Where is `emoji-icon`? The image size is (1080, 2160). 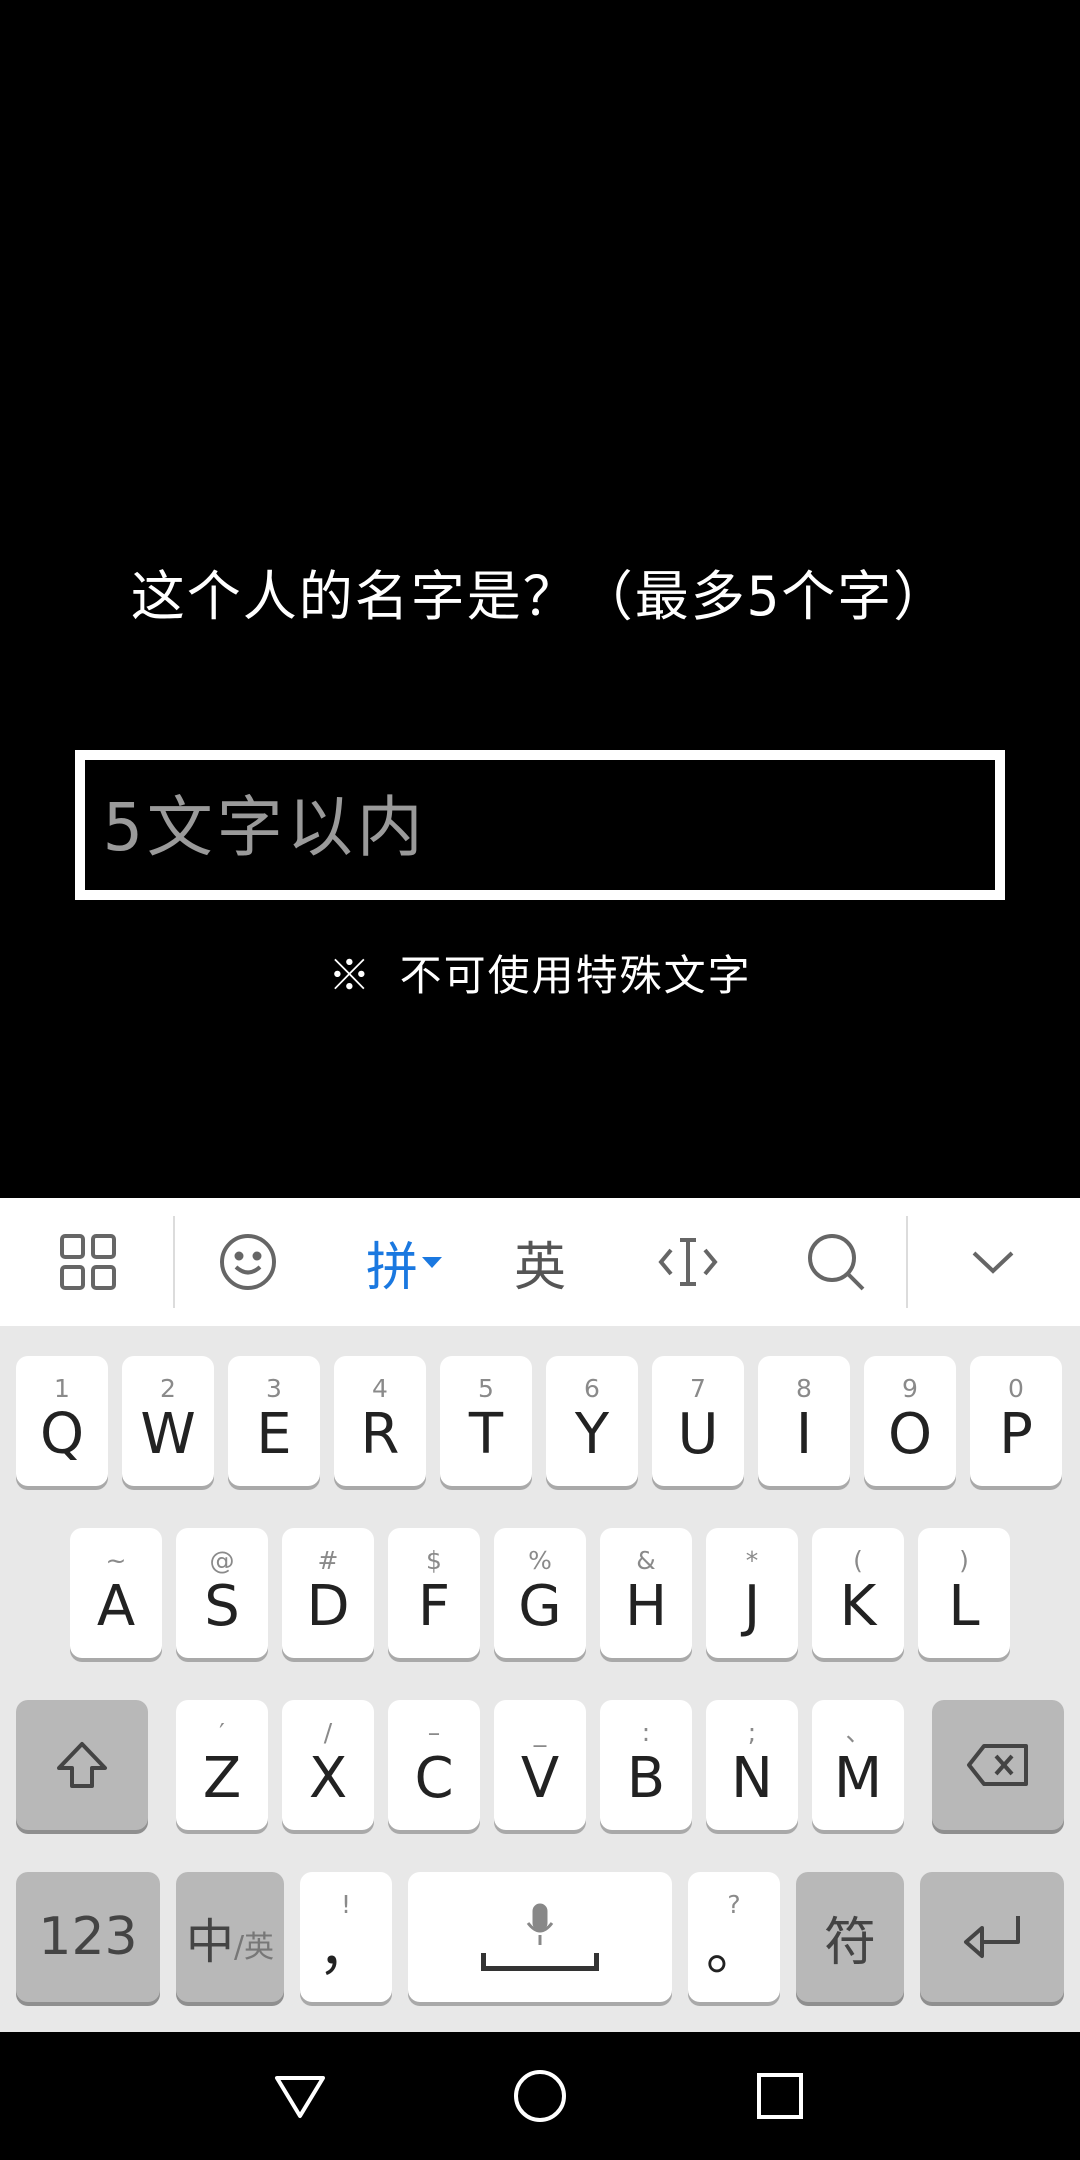 emoji-icon is located at coordinates (248, 1262).